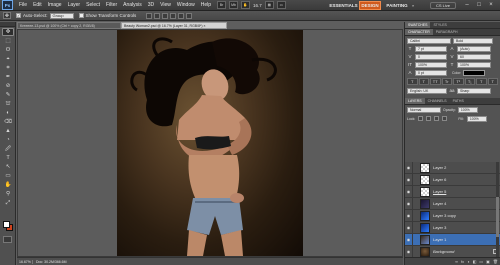  Describe the element at coordinates (81, 15) in the screenshot. I see `show-transform-checkbox` at that location.